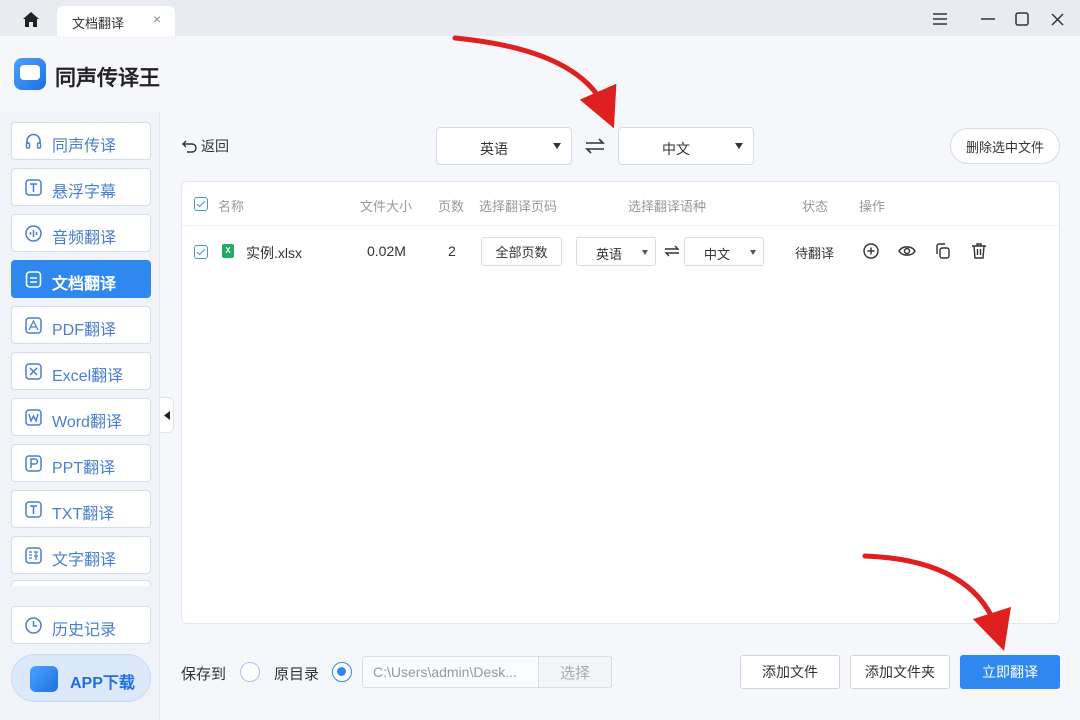  I want to click on history-clock-icon, so click(33, 625).